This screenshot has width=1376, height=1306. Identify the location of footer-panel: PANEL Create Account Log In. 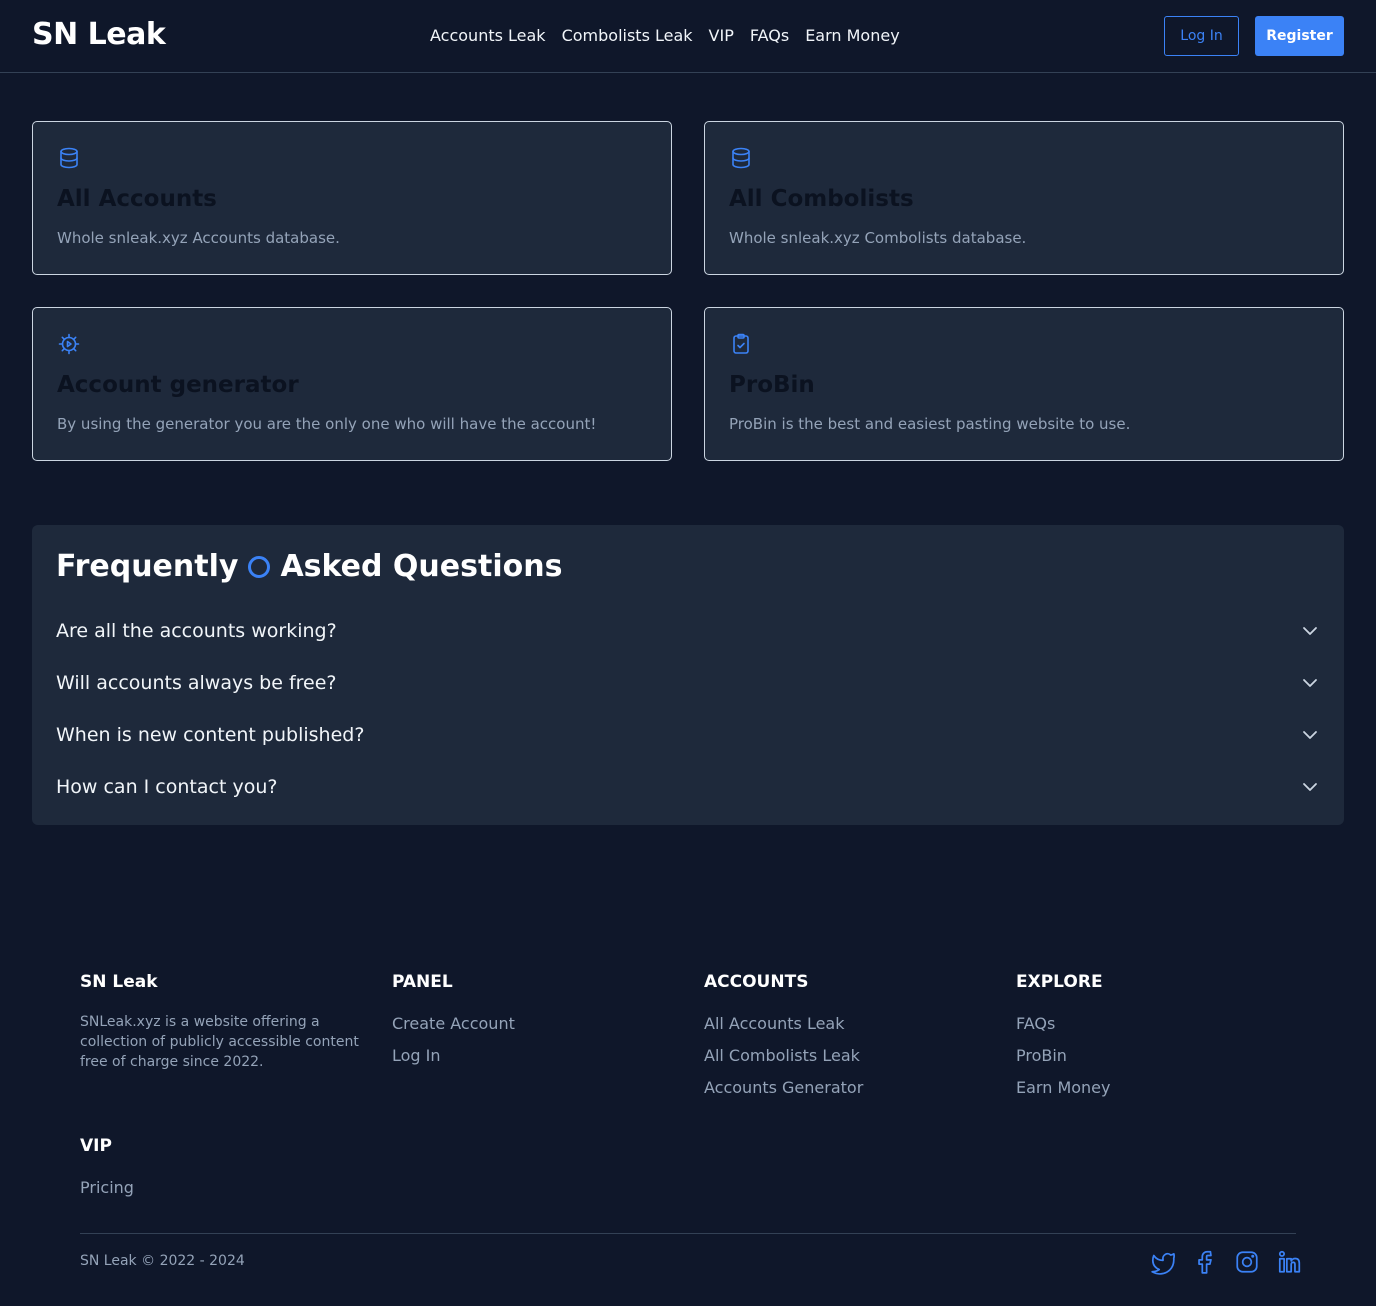
(453, 1022).